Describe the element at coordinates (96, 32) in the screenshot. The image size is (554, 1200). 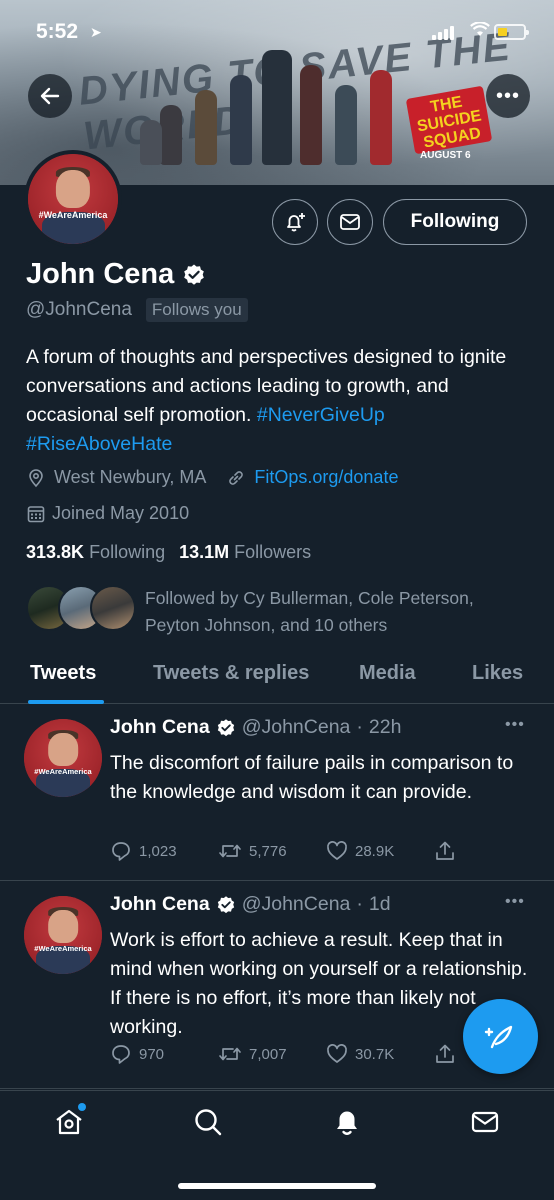
I see `location-arrow-icon: ➤` at that location.